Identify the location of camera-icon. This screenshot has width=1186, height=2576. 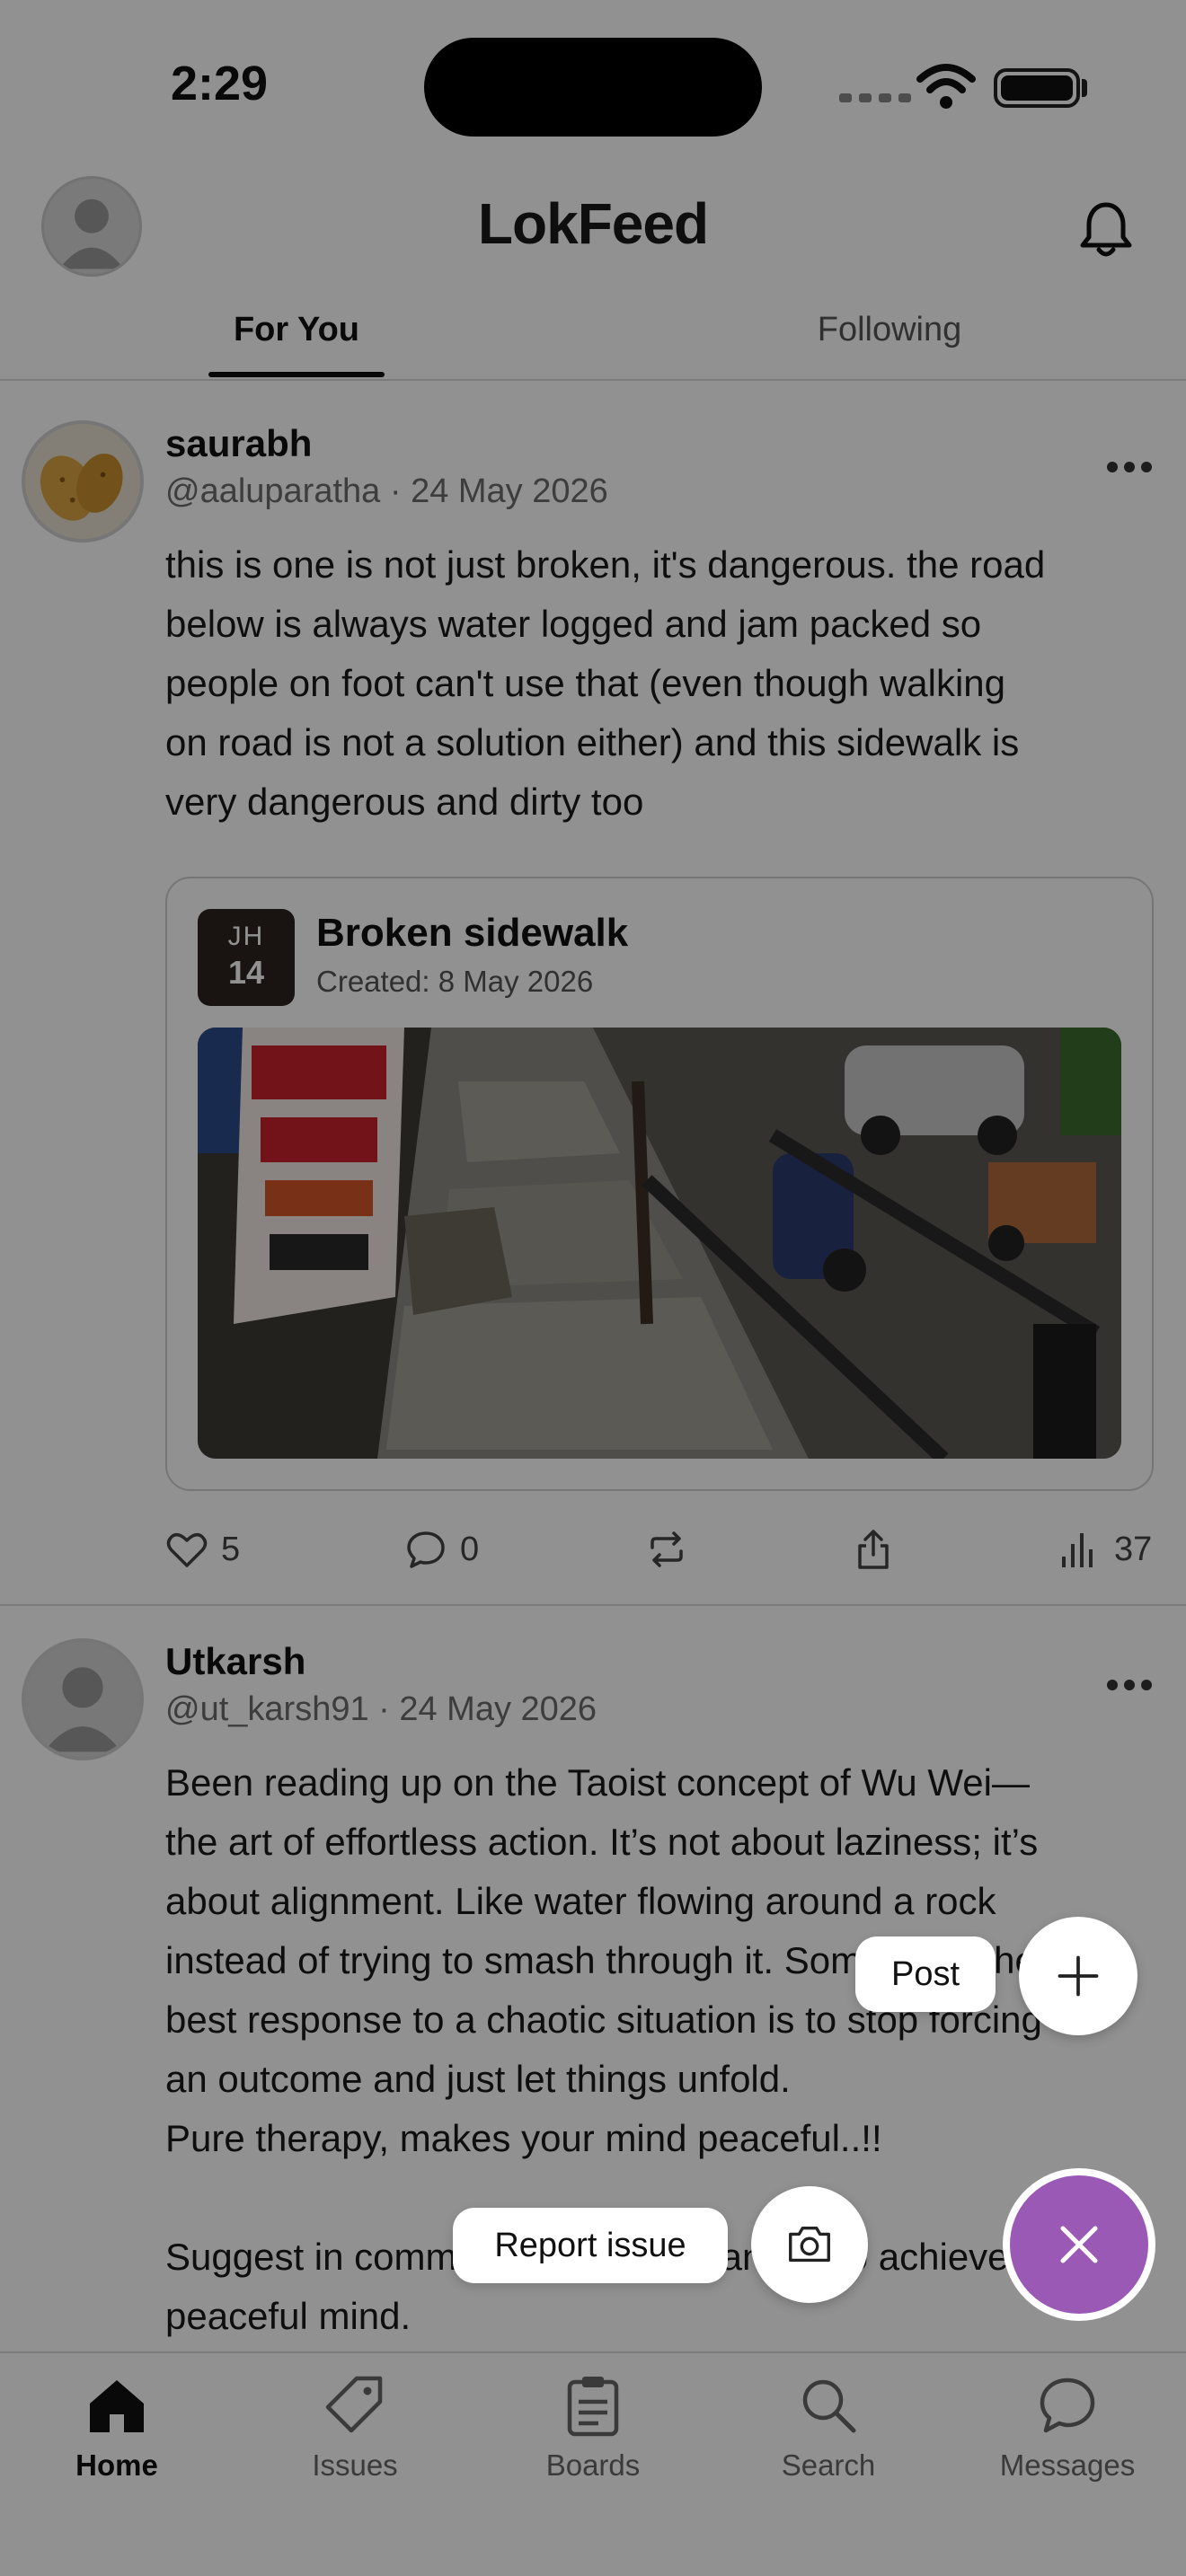
(809, 2244).